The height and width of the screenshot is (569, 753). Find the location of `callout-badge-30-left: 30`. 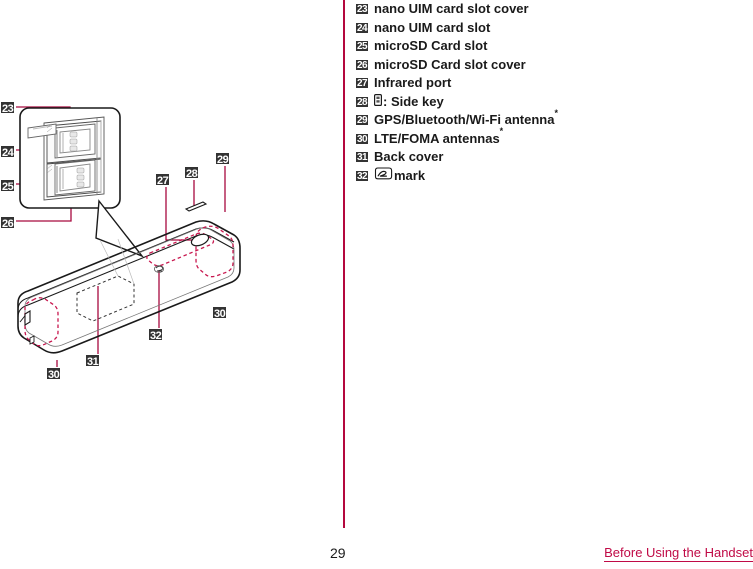

callout-badge-30-left: 30 is located at coordinates (54, 374).